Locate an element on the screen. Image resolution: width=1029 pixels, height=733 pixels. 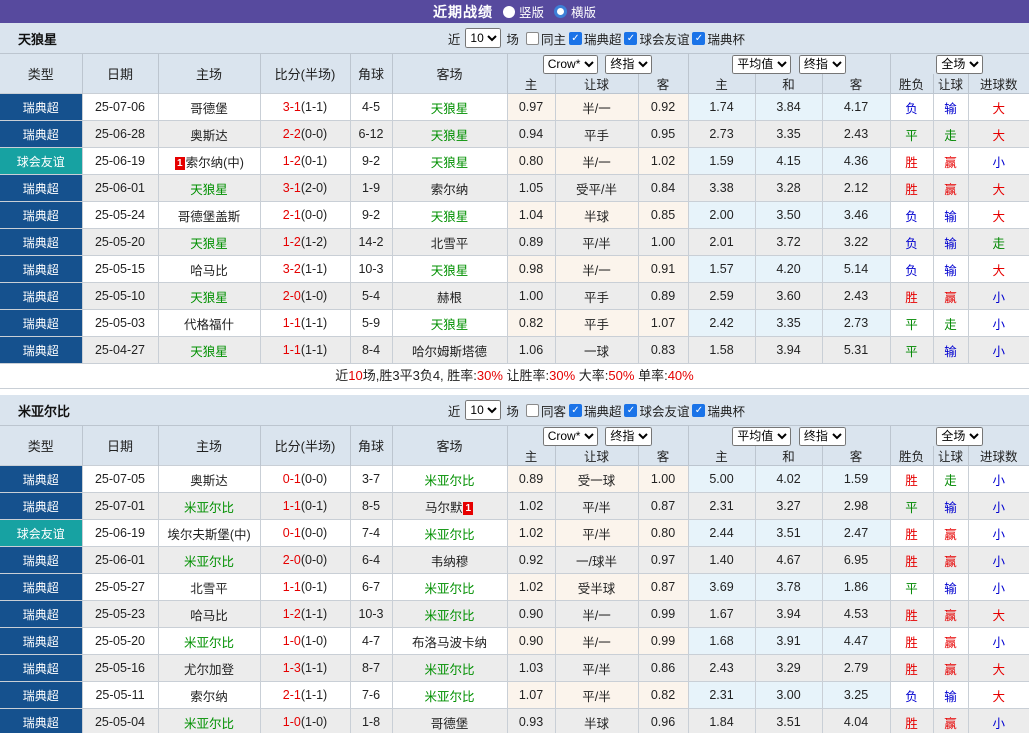
date-cell: 25-07-05 is located at coordinates (120, 479).